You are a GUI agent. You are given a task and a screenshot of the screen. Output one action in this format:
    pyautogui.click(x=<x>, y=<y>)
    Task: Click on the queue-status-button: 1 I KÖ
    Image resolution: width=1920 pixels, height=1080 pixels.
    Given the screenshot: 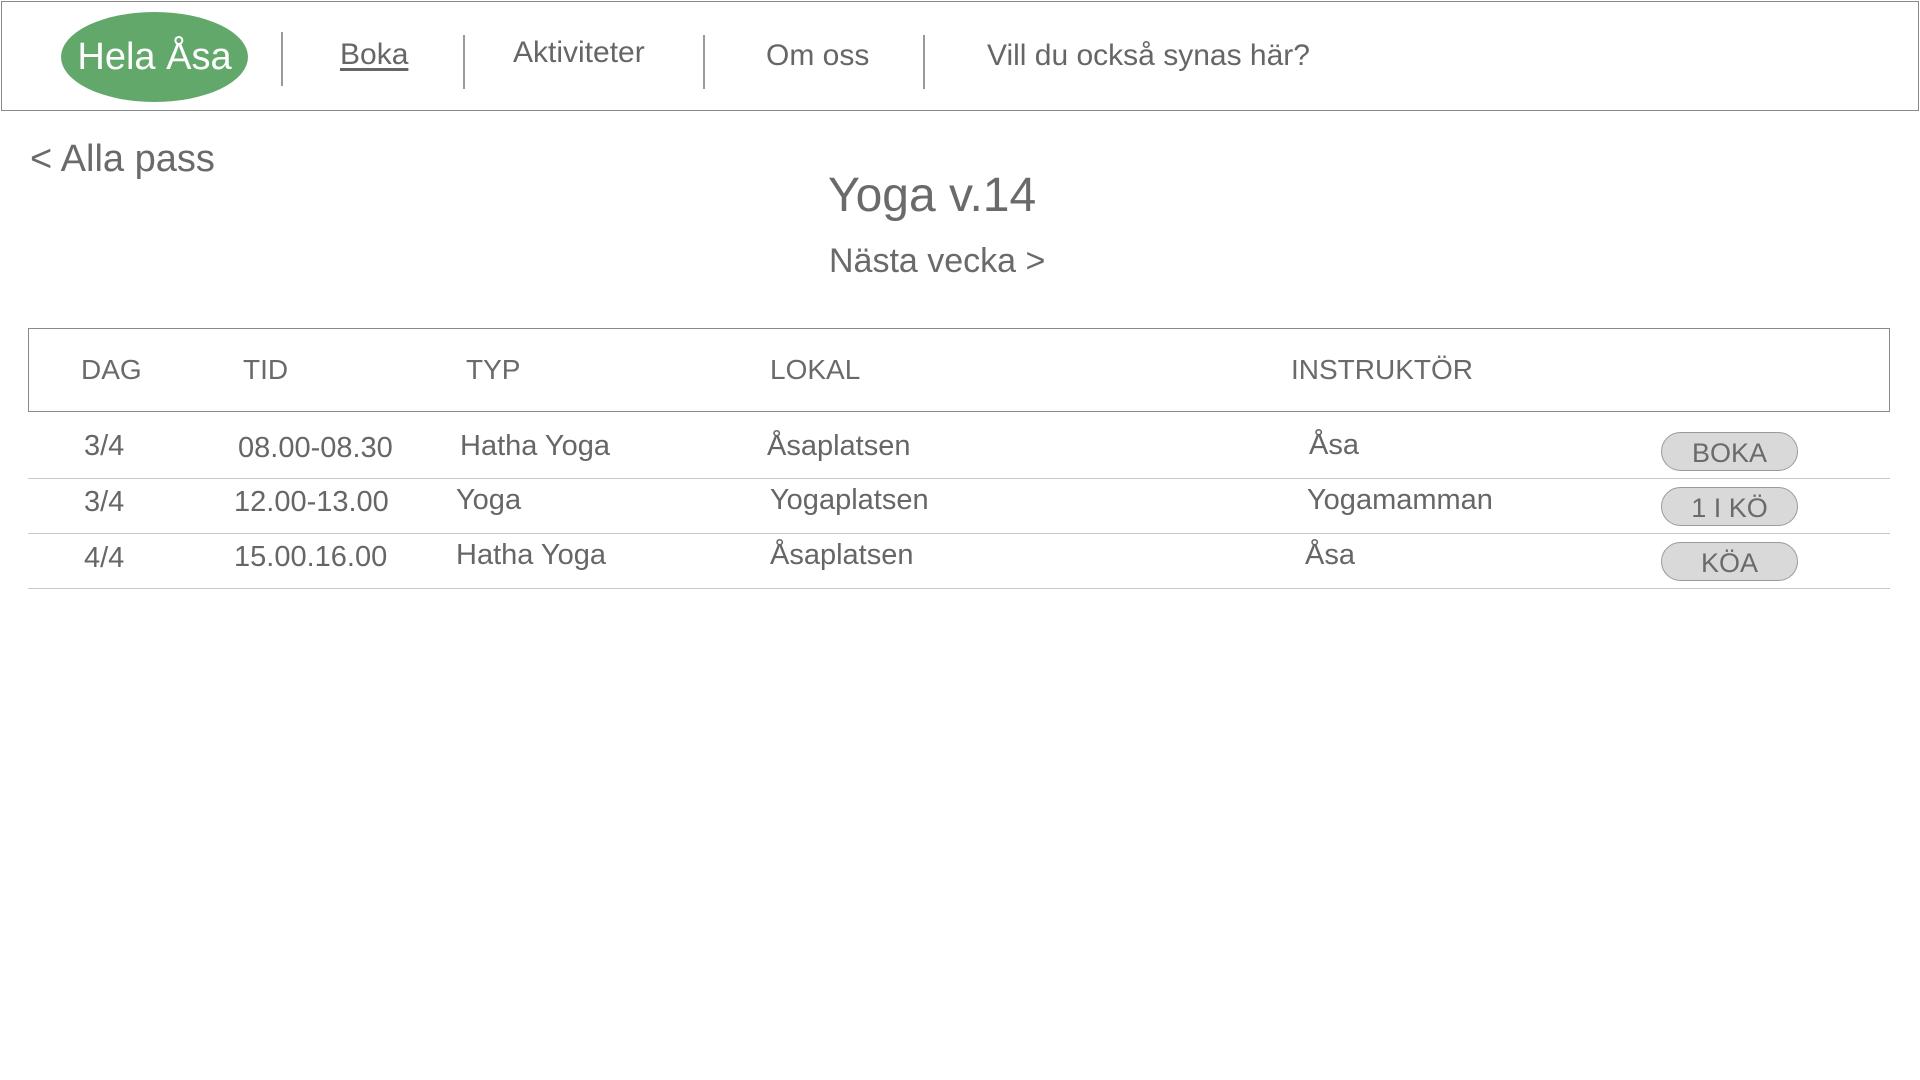 What is the action you would take?
    pyautogui.click(x=1729, y=506)
    